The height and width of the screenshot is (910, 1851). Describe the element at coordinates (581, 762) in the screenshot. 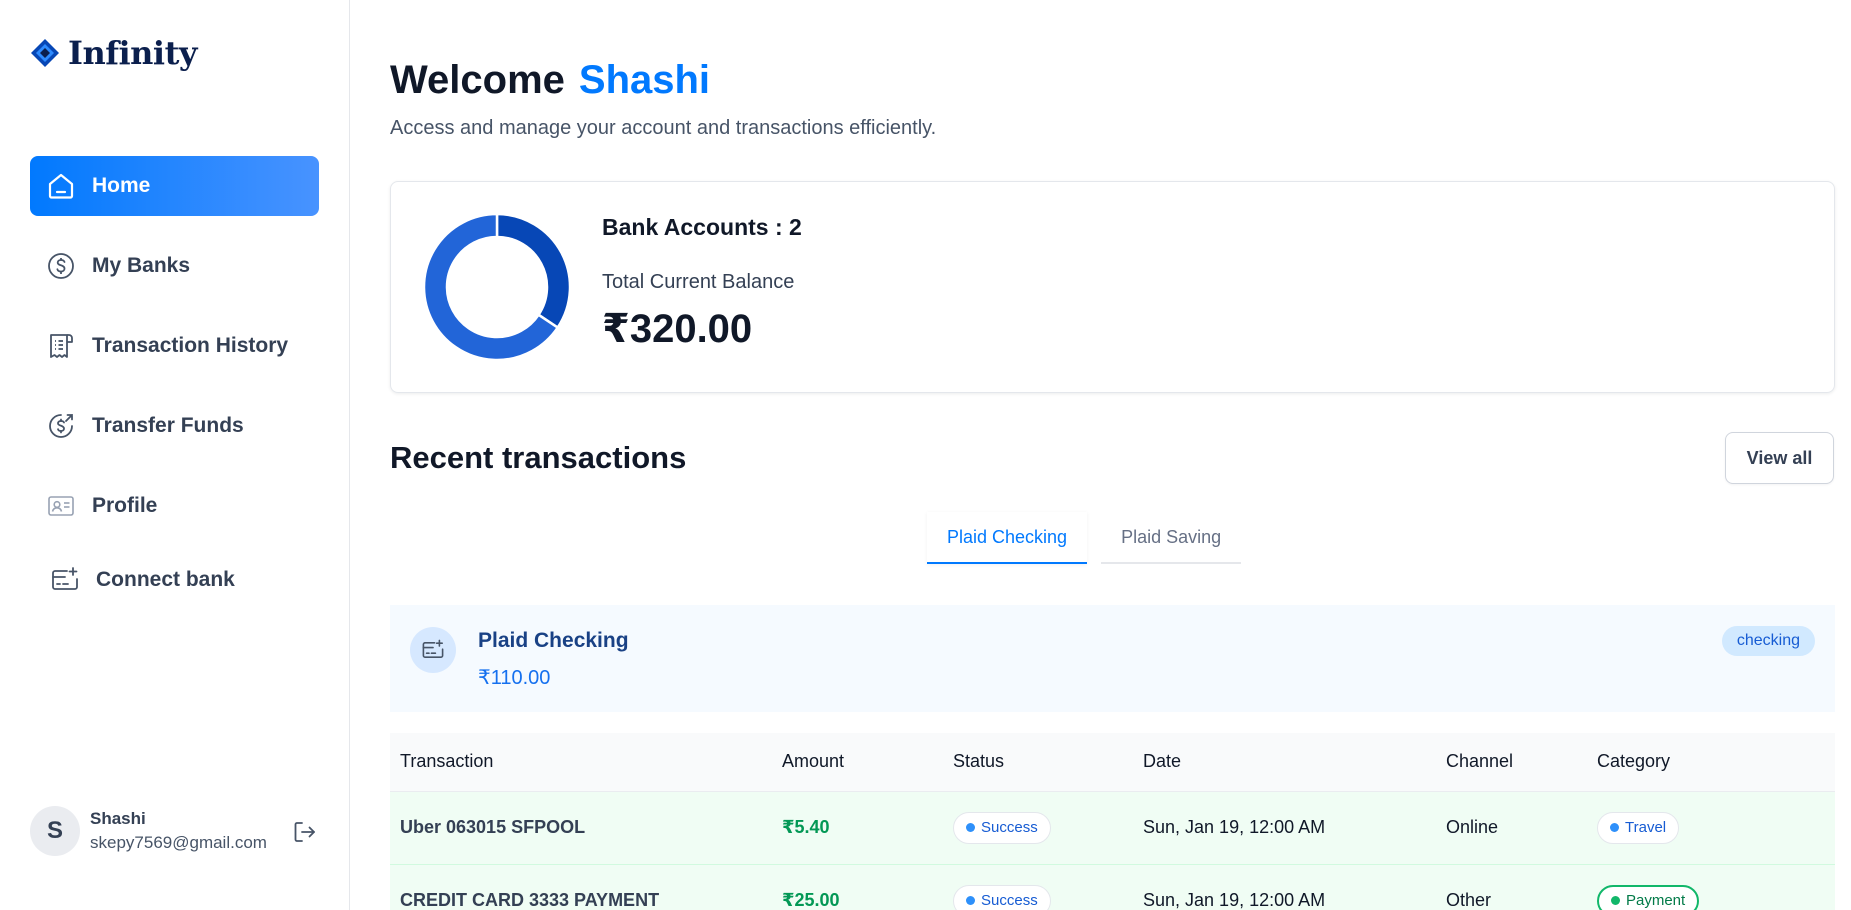

I see `column-header: Transaction` at that location.